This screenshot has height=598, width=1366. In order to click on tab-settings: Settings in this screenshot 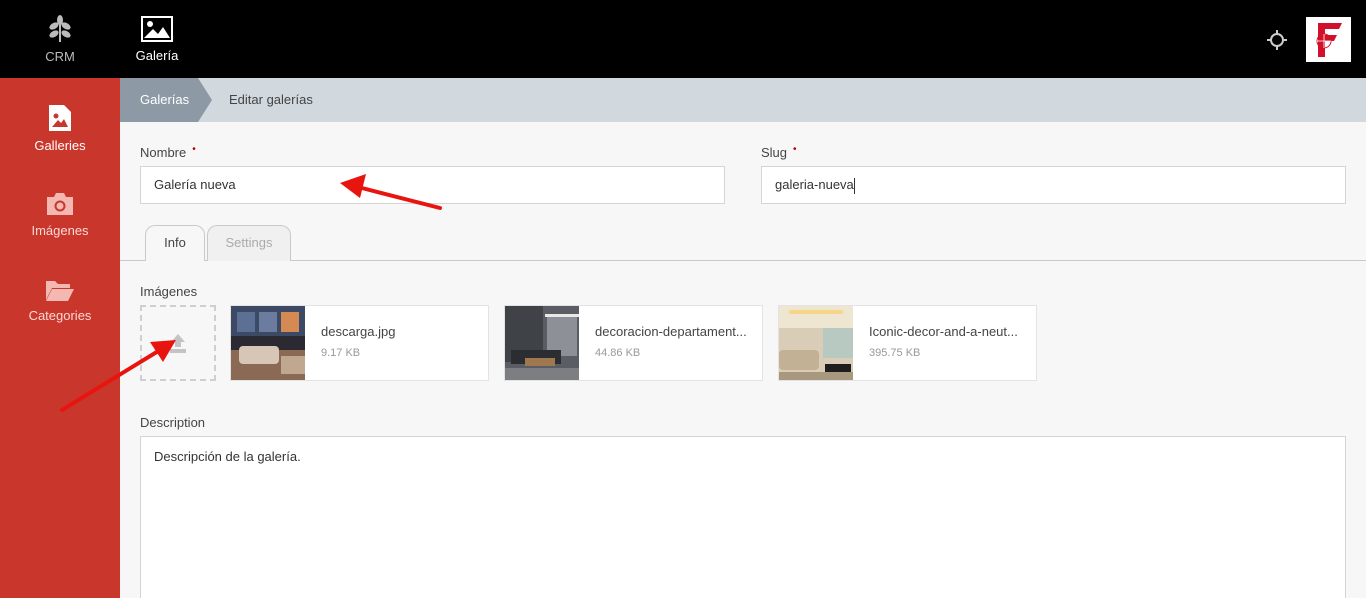, I will do `click(249, 243)`.